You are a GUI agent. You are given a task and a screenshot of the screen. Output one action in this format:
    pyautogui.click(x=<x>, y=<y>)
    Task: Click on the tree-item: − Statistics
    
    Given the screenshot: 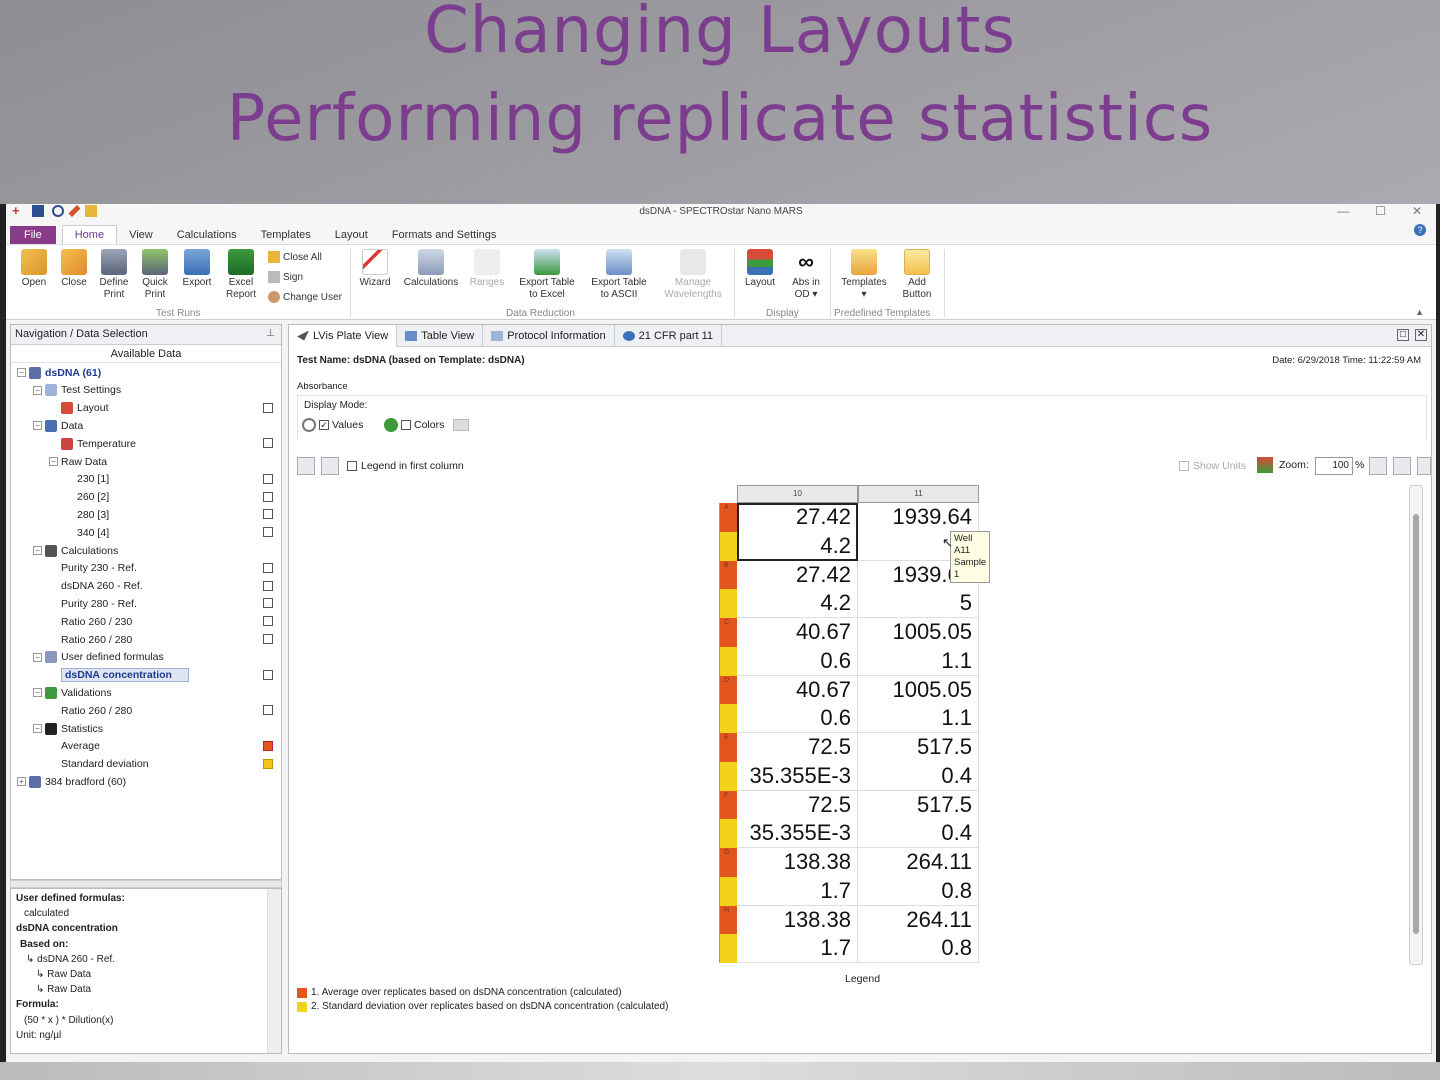 What is the action you would take?
    pyautogui.click(x=146, y=728)
    